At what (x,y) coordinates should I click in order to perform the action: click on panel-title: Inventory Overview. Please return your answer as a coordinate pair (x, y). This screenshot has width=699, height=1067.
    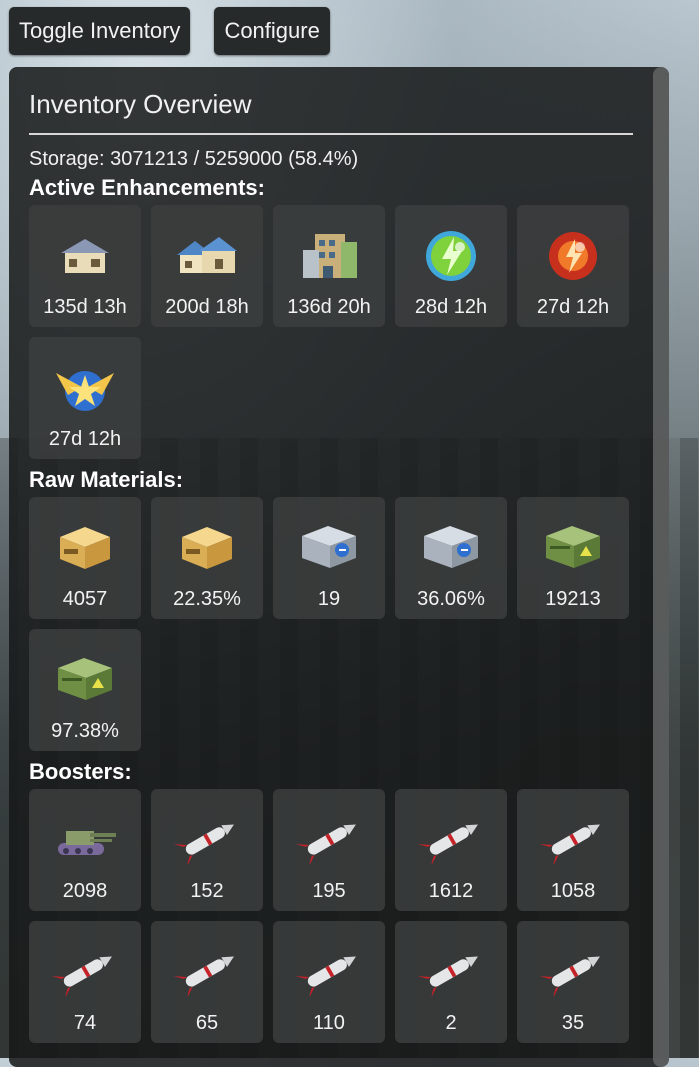
    Looking at the image, I should click on (140, 104).